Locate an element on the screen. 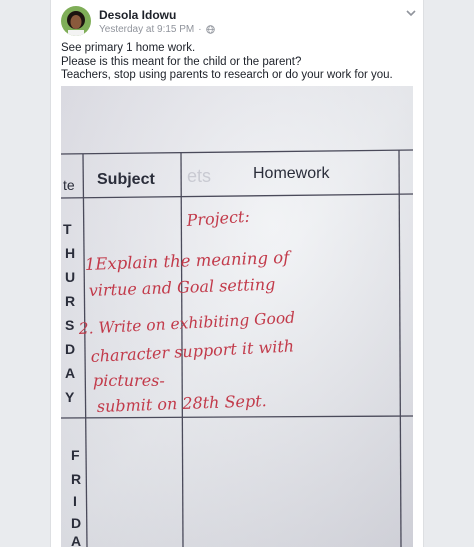 This screenshot has width=474, height=547. header-homework: Homework is located at coordinates (291, 173).